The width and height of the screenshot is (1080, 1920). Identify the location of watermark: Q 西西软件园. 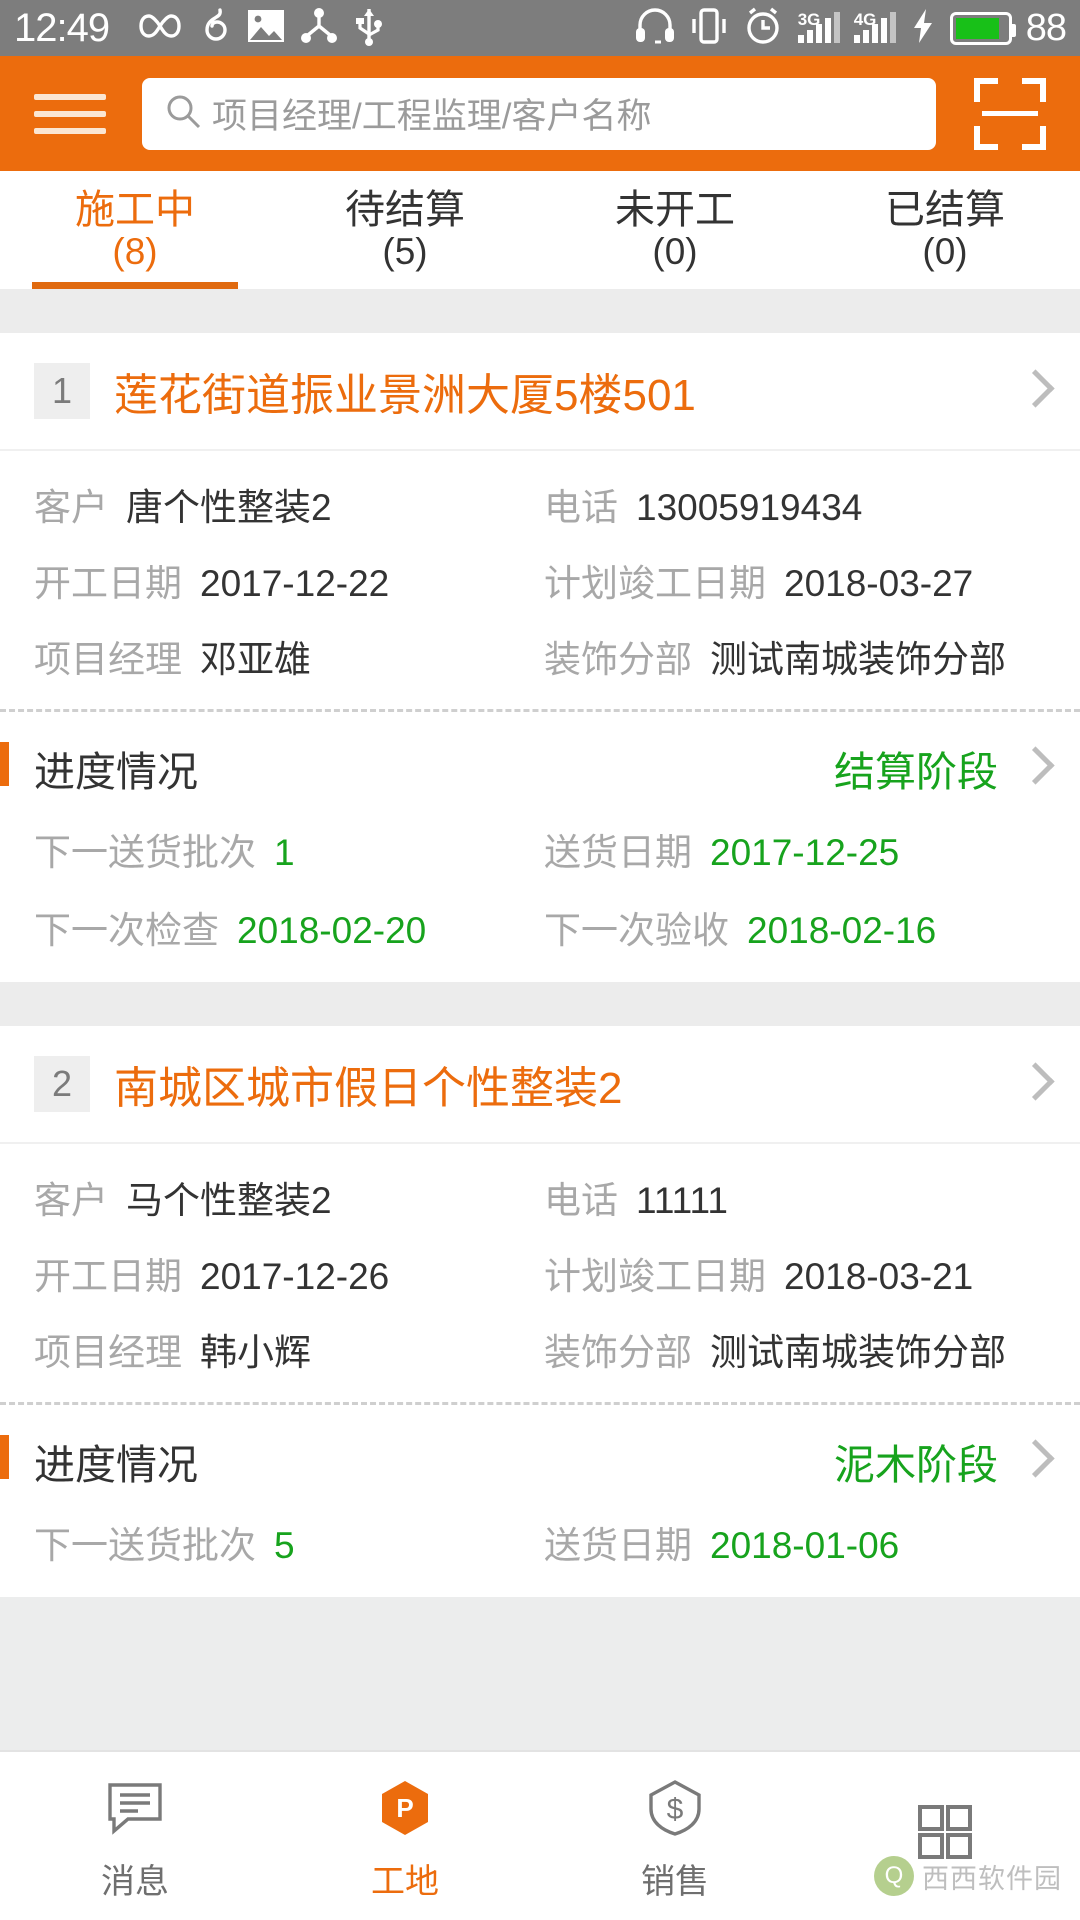
(968, 1876).